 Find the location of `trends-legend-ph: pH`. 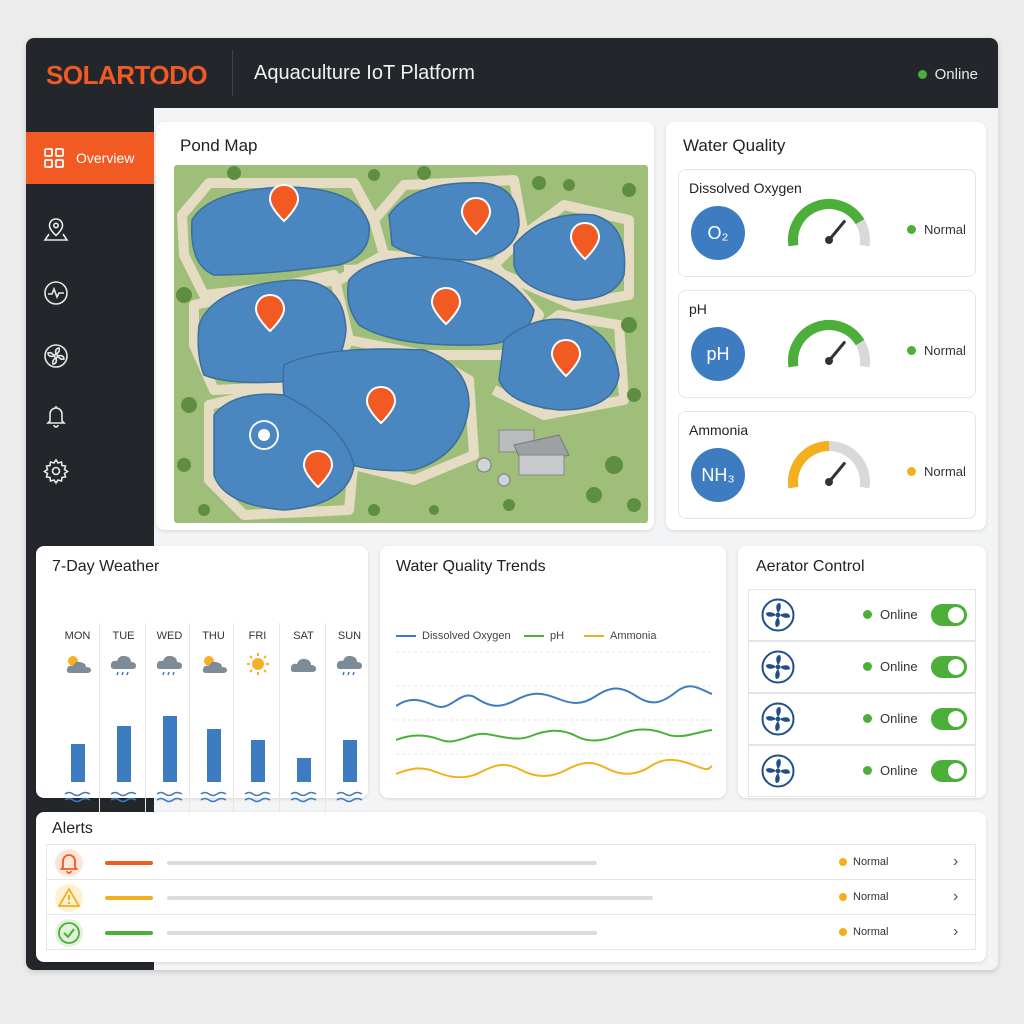

trends-legend-ph: pH is located at coordinates (544, 636).